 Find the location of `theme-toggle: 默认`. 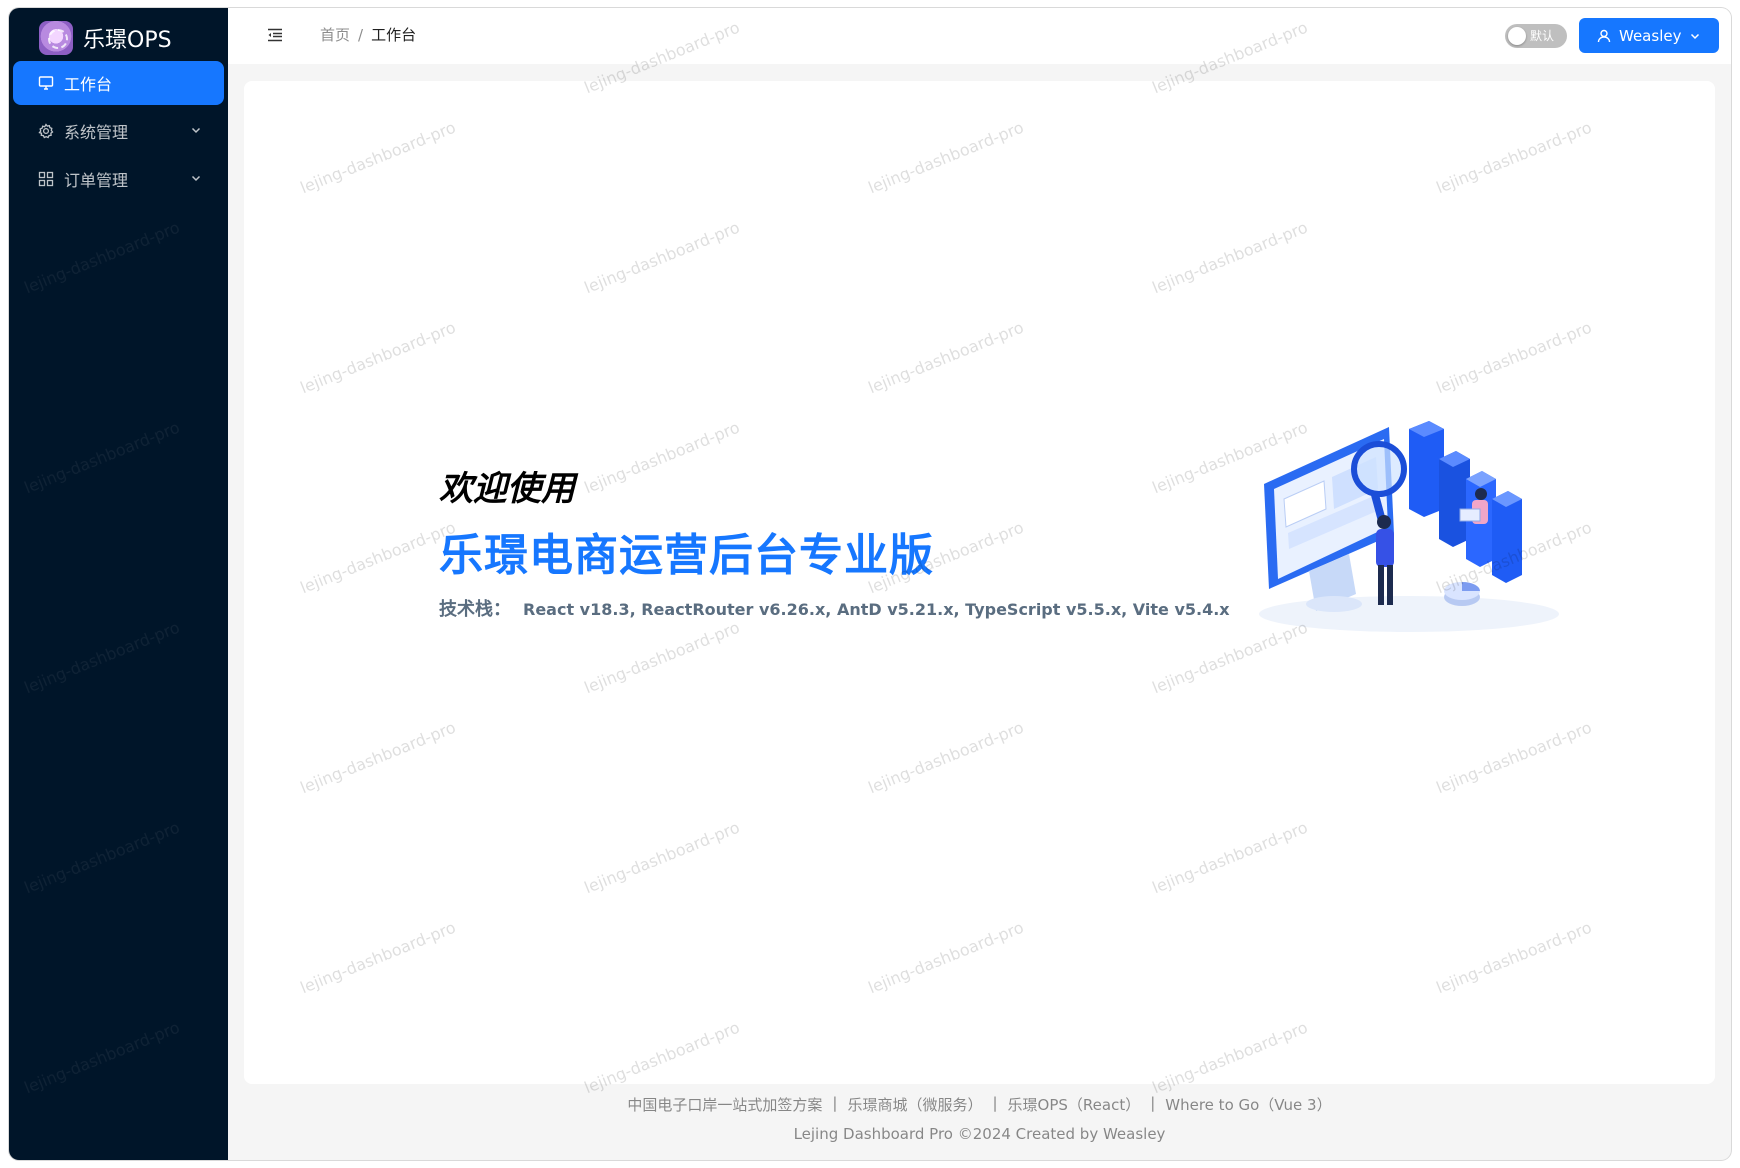

theme-toggle: 默认 is located at coordinates (1536, 36).